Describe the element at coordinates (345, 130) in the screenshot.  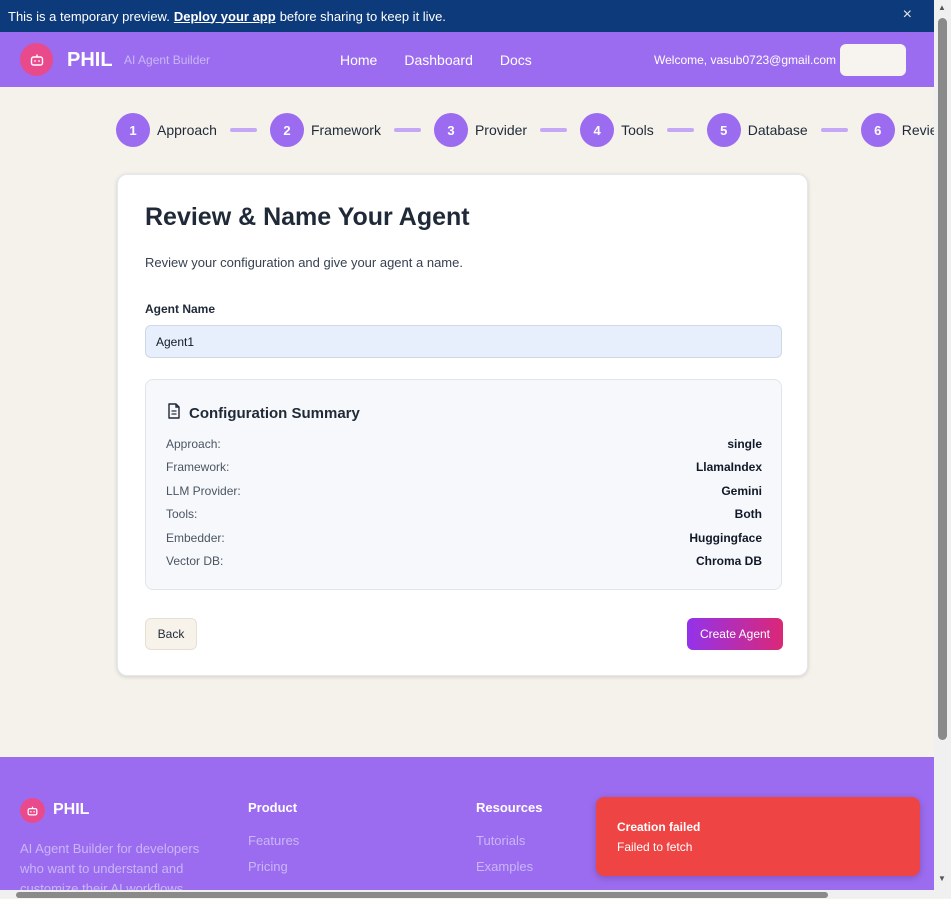
I see `step-label: Framework` at that location.